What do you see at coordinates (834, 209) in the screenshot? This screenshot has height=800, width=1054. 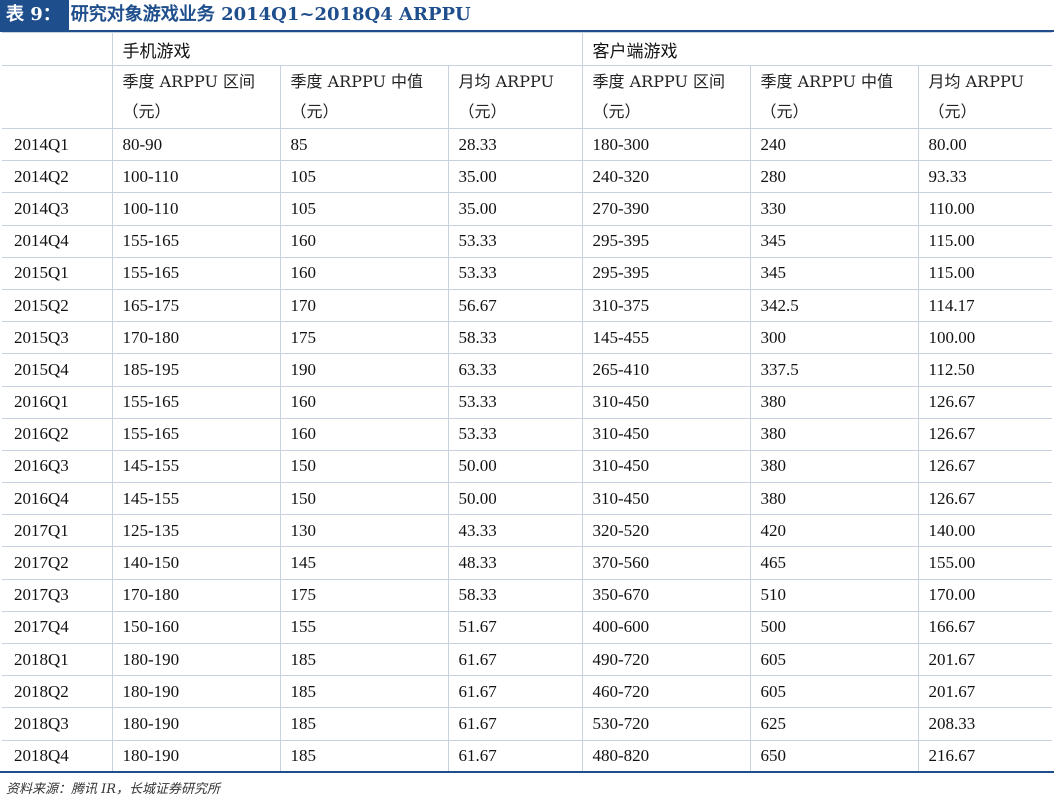 I see `table-cell: 330` at bounding box center [834, 209].